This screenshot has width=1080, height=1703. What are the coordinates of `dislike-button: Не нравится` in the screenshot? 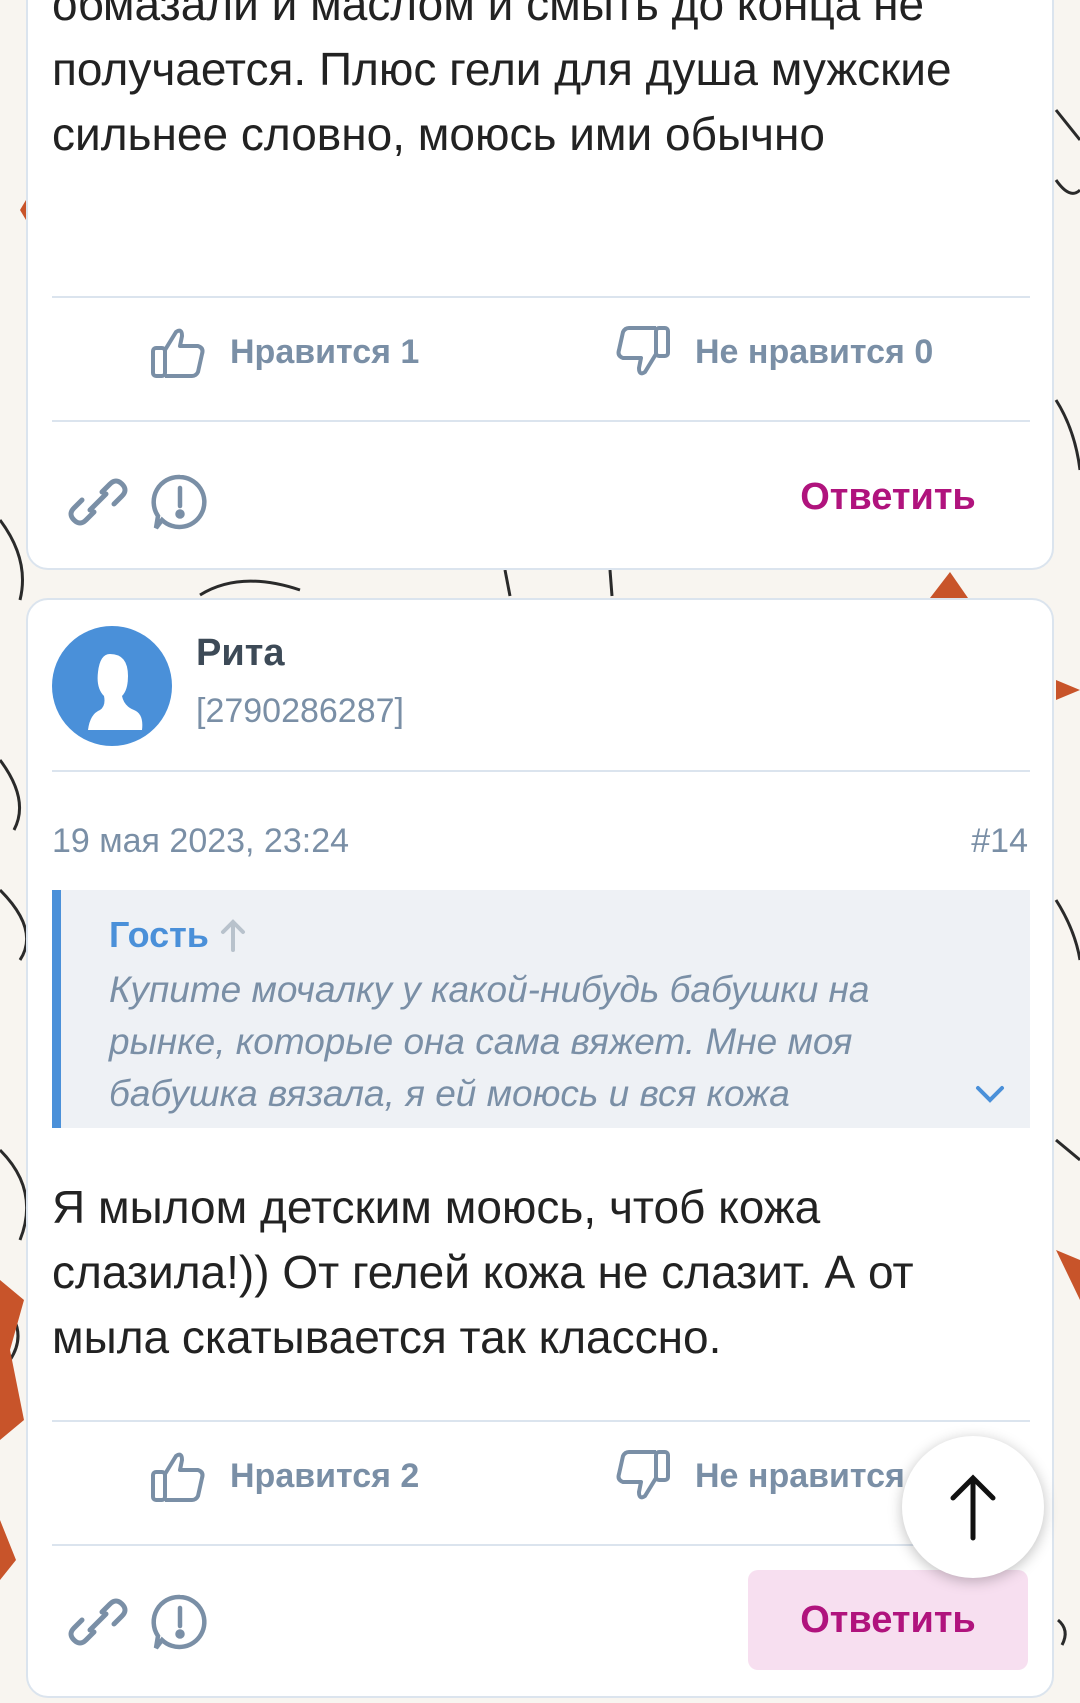 It's located at (759, 1476).